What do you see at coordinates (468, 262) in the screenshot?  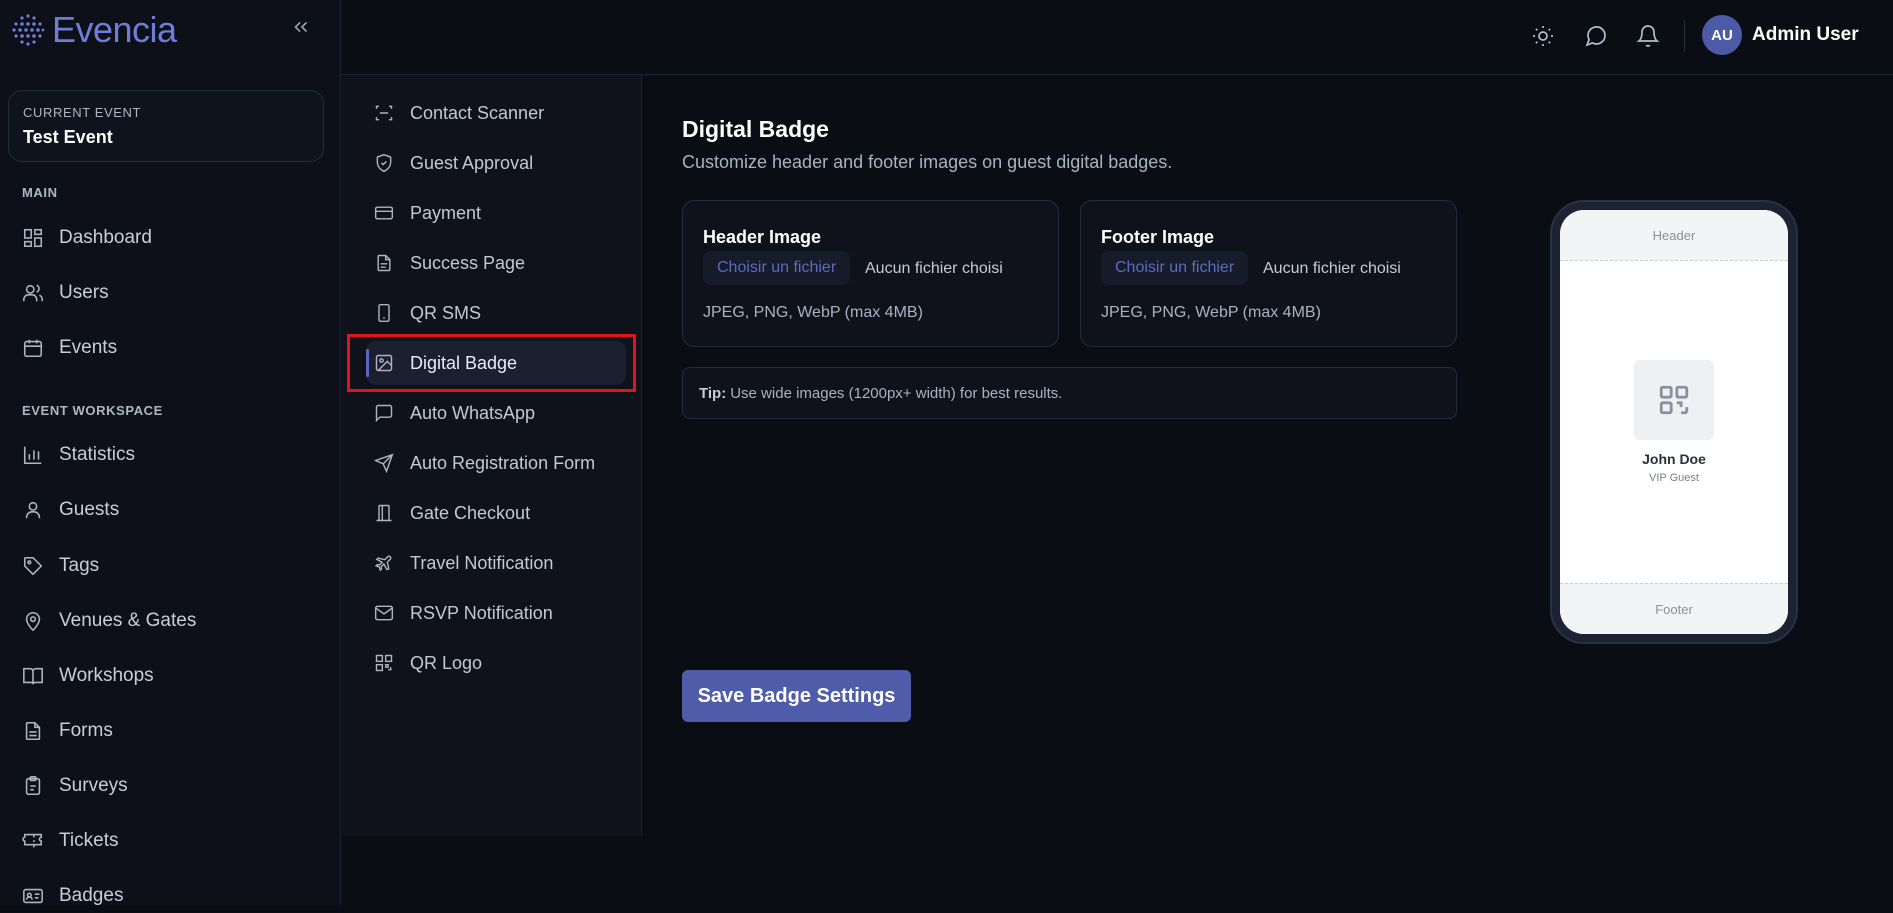 I see `subnav-item-label: Success Page` at bounding box center [468, 262].